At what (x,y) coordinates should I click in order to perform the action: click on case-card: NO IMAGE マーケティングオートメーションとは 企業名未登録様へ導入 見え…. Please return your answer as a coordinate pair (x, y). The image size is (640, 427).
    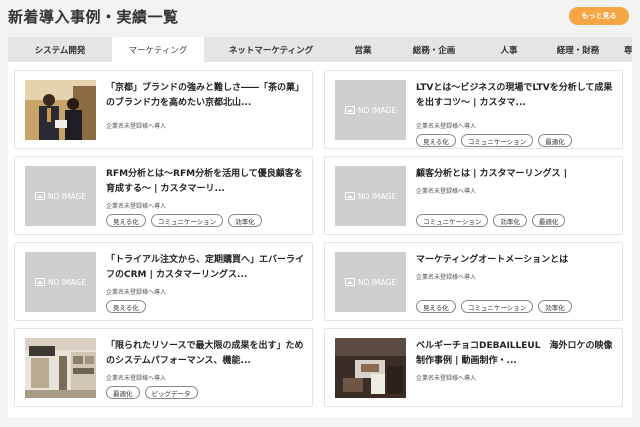
    Looking at the image, I should click on (473, 281).